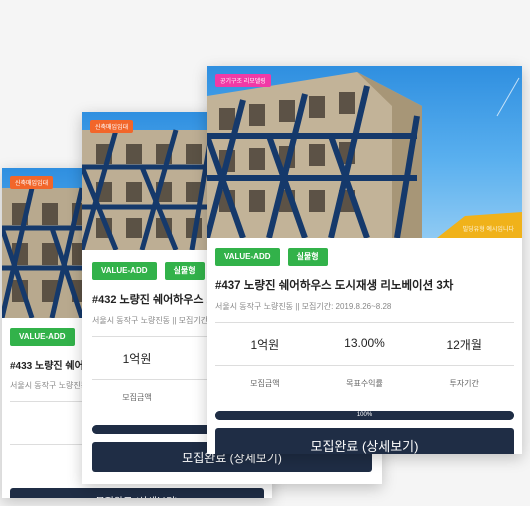 The height and width of the screenshot is (506, 530). What do you see at coordinates (303, 306) in the screenshot?
I see `project-subtitle: 서울시 동작구 노량진동 || 모집기간: 2019.8.26~8.28` at bounding box center [303, 306].